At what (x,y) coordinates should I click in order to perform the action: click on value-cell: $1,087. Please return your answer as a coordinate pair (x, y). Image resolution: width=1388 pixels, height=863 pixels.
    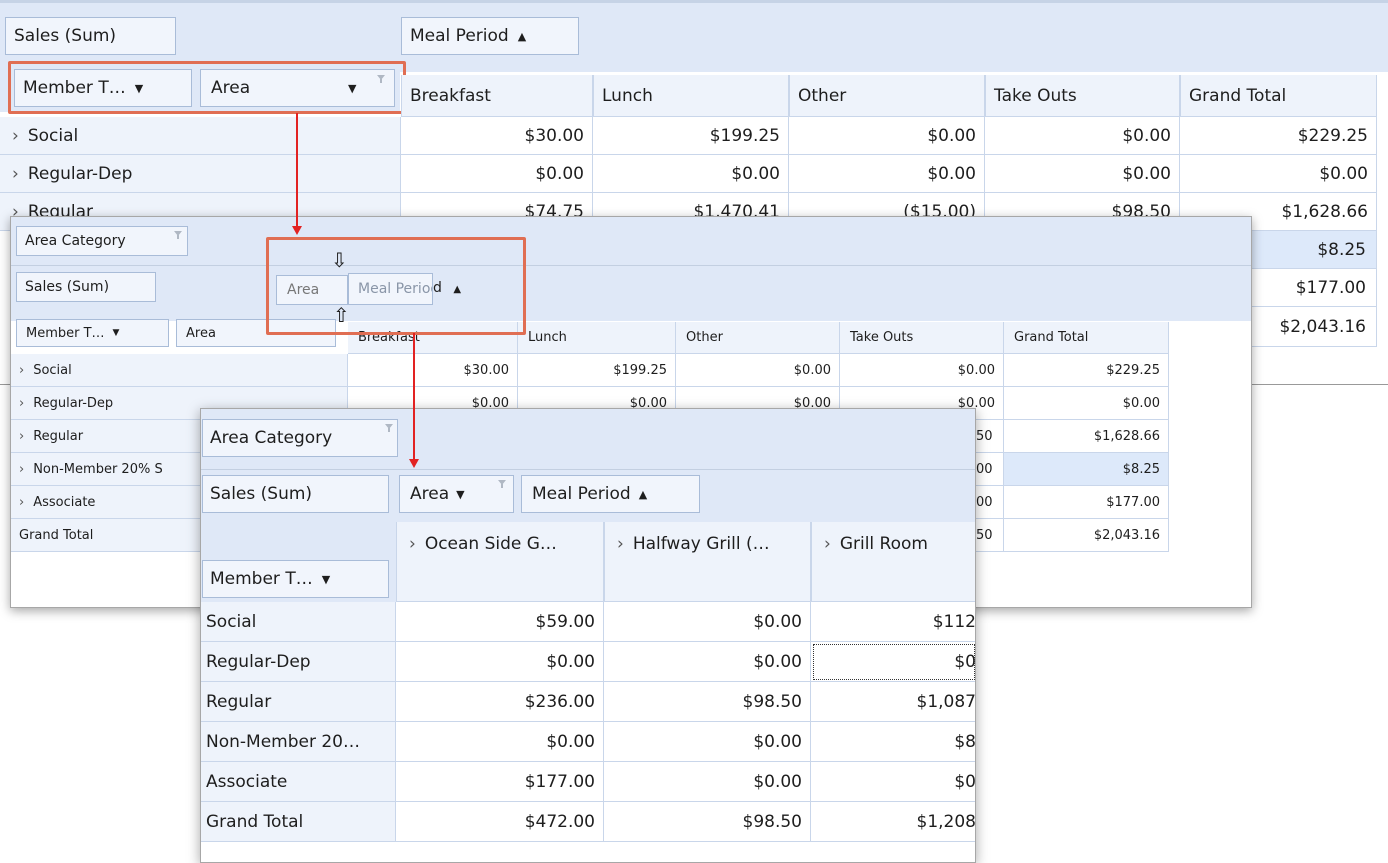
    Looking at the image, I should click on (893, 702).